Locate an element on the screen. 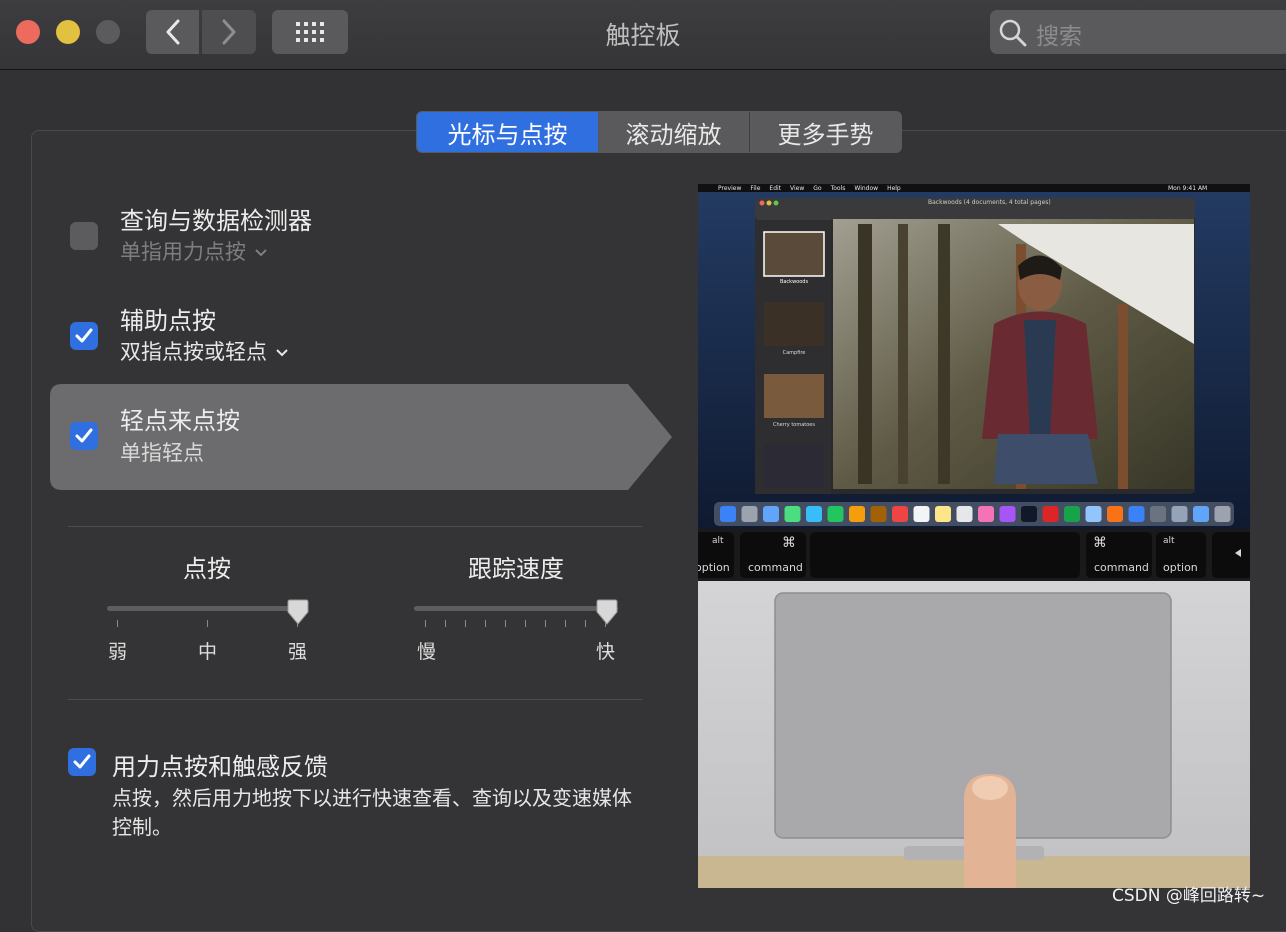 The image size is (1286, 932). search-icon is located at coordinates (1013, 33).